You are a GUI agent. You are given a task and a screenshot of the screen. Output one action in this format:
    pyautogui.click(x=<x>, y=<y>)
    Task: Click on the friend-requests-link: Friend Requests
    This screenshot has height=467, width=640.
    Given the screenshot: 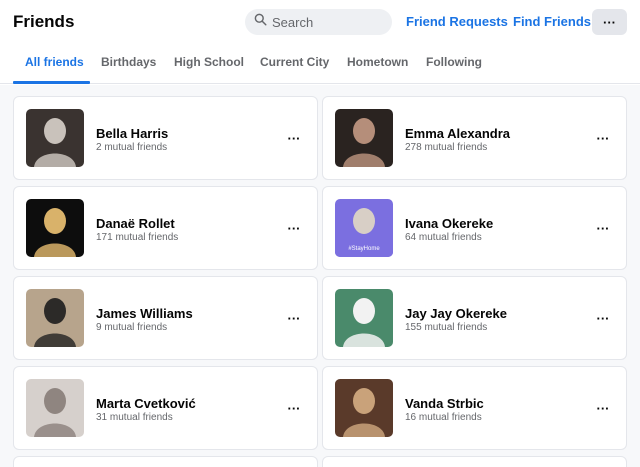 What is the action you would take?
    pyautogui.click(x=457, y=21)
    